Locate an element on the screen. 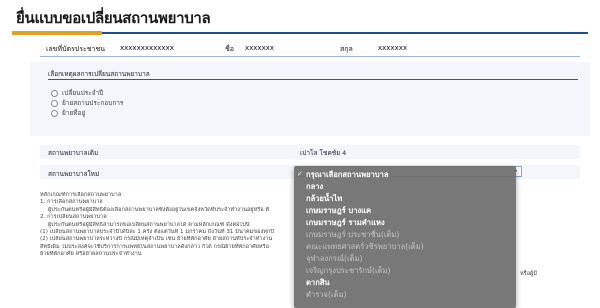 Image resolution: width=600 pixels, height=308 pixels. dropdown-option: กล้วยน้ำไท is located at coordinates (324, 198).